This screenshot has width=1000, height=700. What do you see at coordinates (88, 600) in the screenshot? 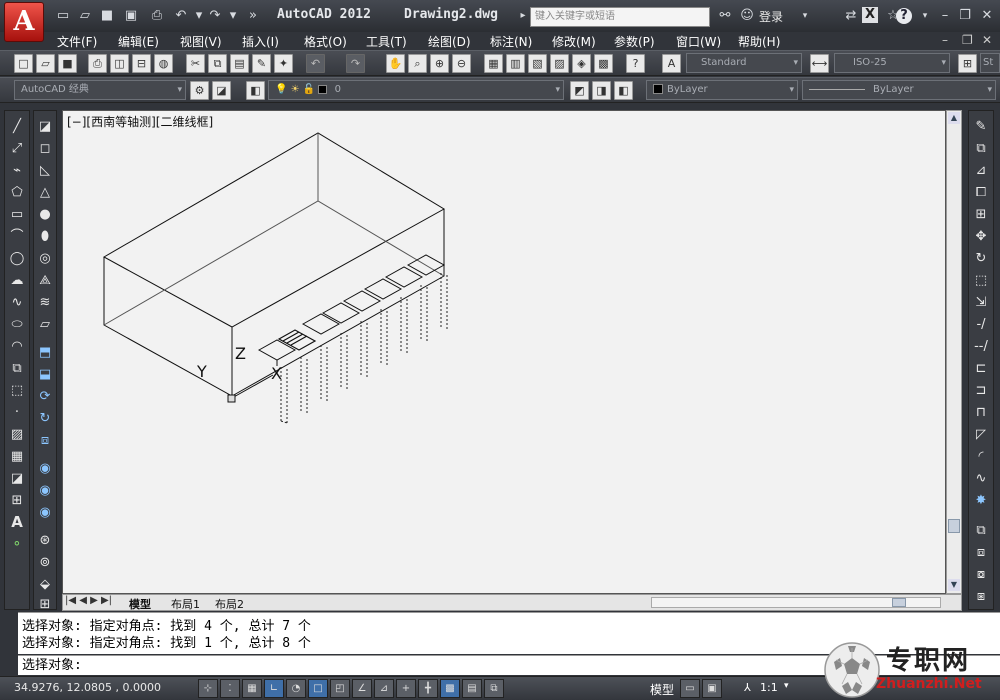
I see `tab-nav-arrows: |◀ ◀ ▶ ▶|` at bounding box center [88, 600].